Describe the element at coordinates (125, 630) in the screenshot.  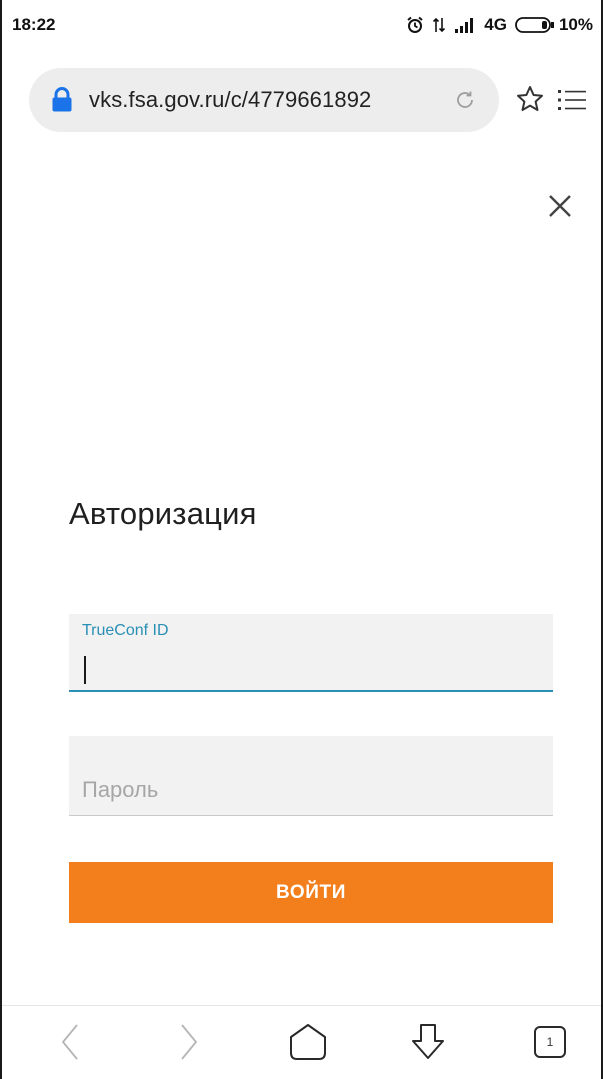
I see `trueconf-id-label: TrueConf ID` at that location.